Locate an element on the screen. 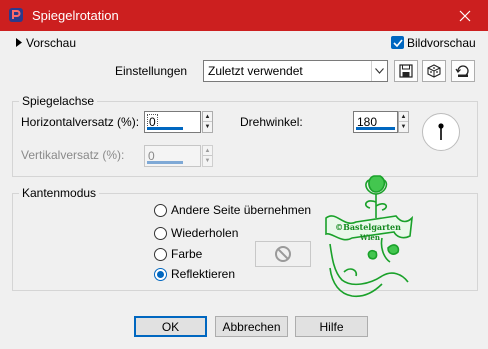  bastelgarten-watermark: ©Bastelgarten Wien is located at coordinates (368, 235).